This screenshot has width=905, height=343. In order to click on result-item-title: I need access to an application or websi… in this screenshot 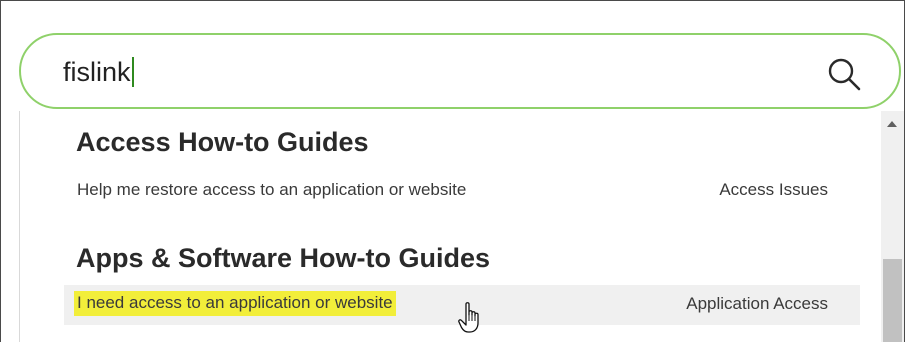, I will do `click(235, 303)`.